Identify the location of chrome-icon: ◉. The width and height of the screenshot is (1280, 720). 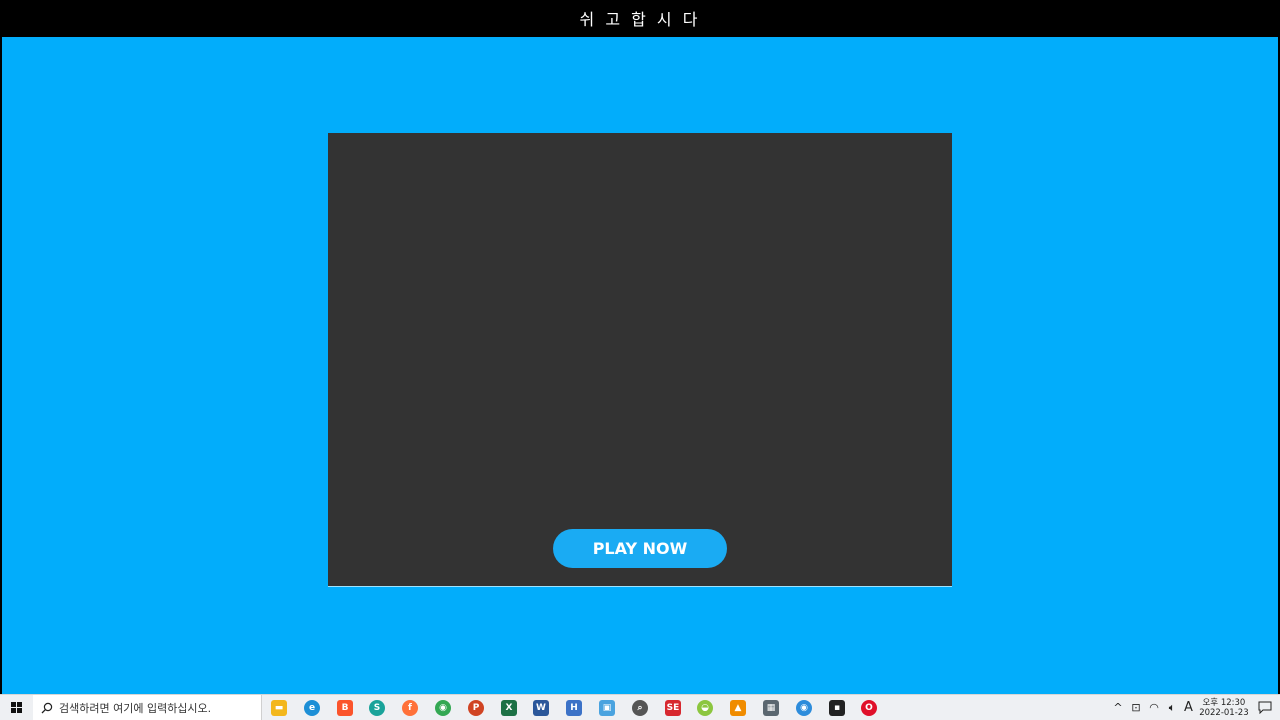
(443, 708).